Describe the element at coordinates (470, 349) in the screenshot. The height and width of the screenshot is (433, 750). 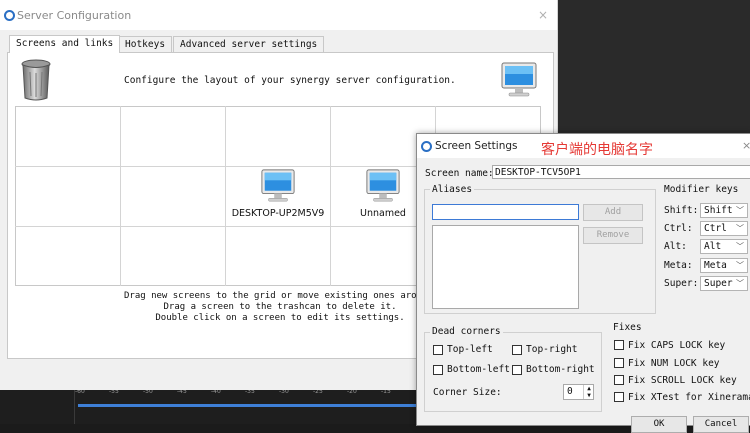
I see `top-left-label: Top-left` at that location.